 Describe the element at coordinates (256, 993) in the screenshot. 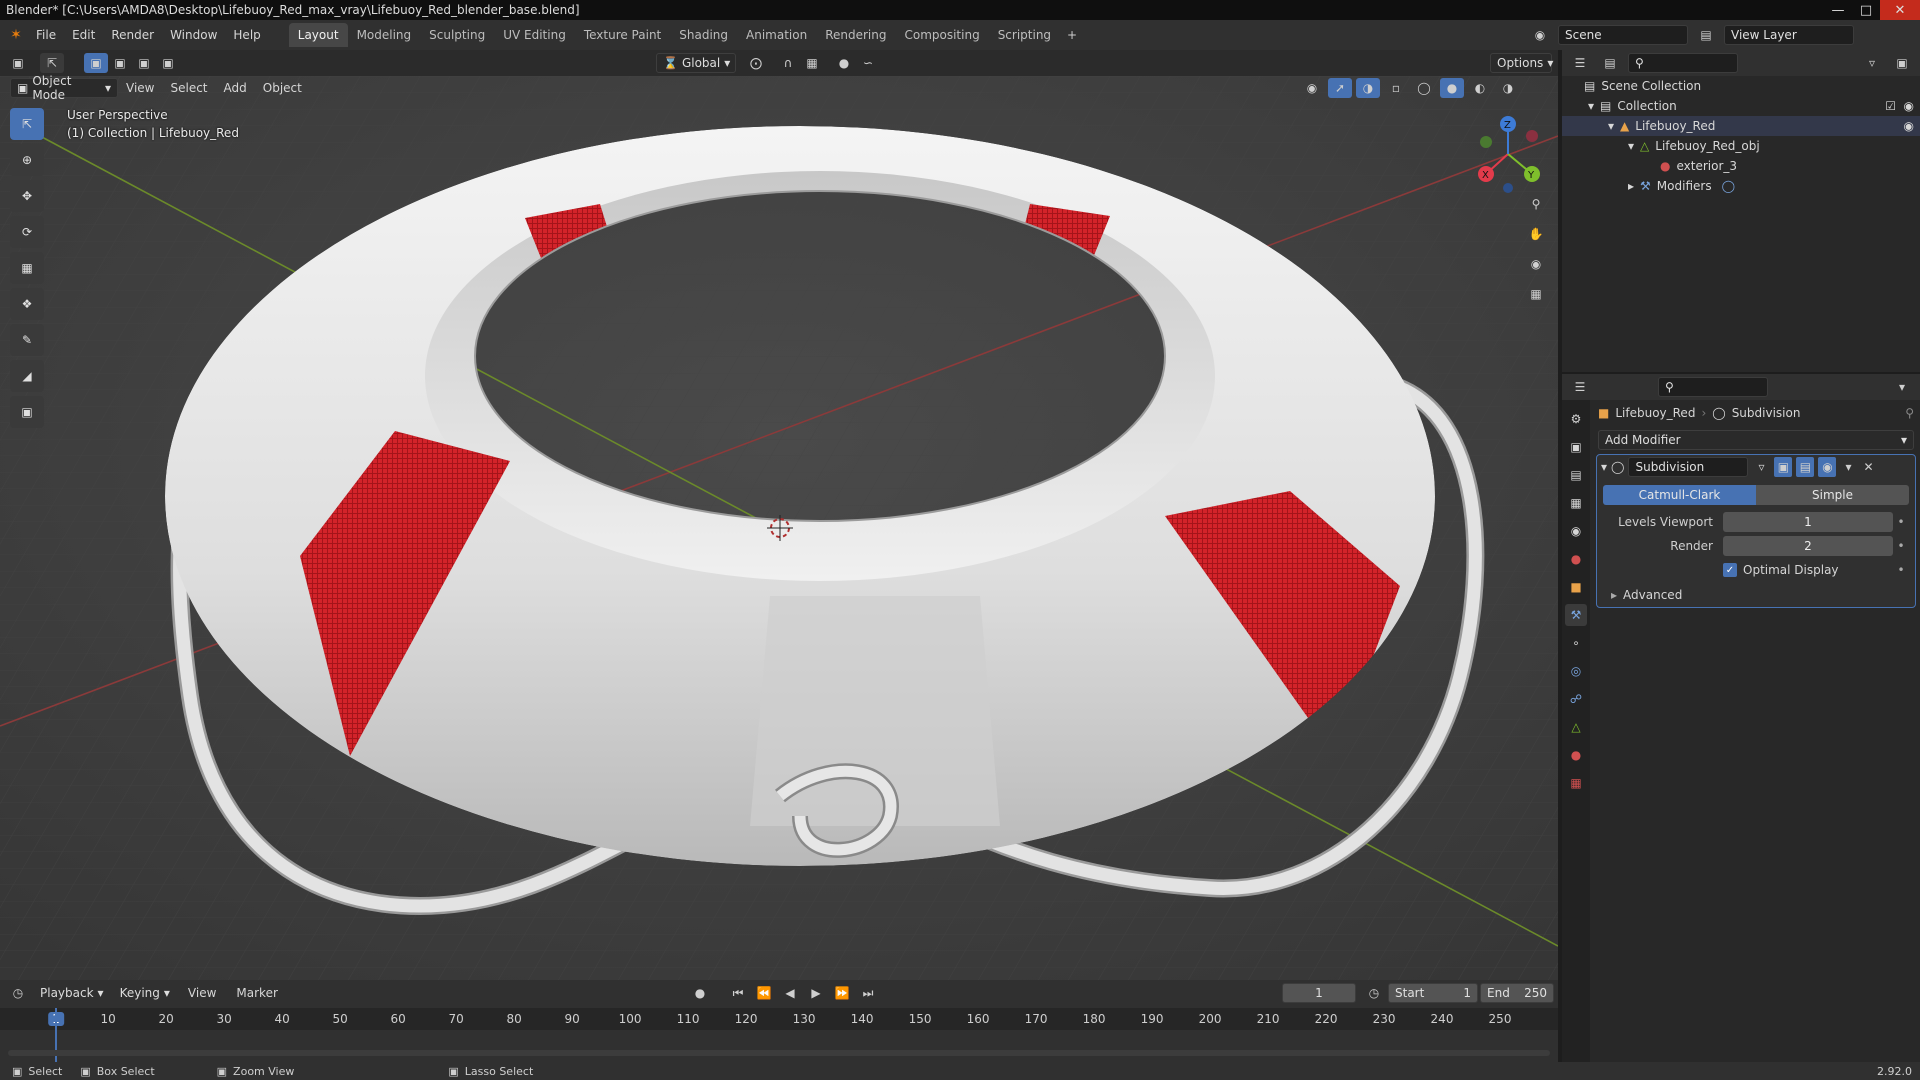

I see `timeline-marker-menu: Marker` at that location.